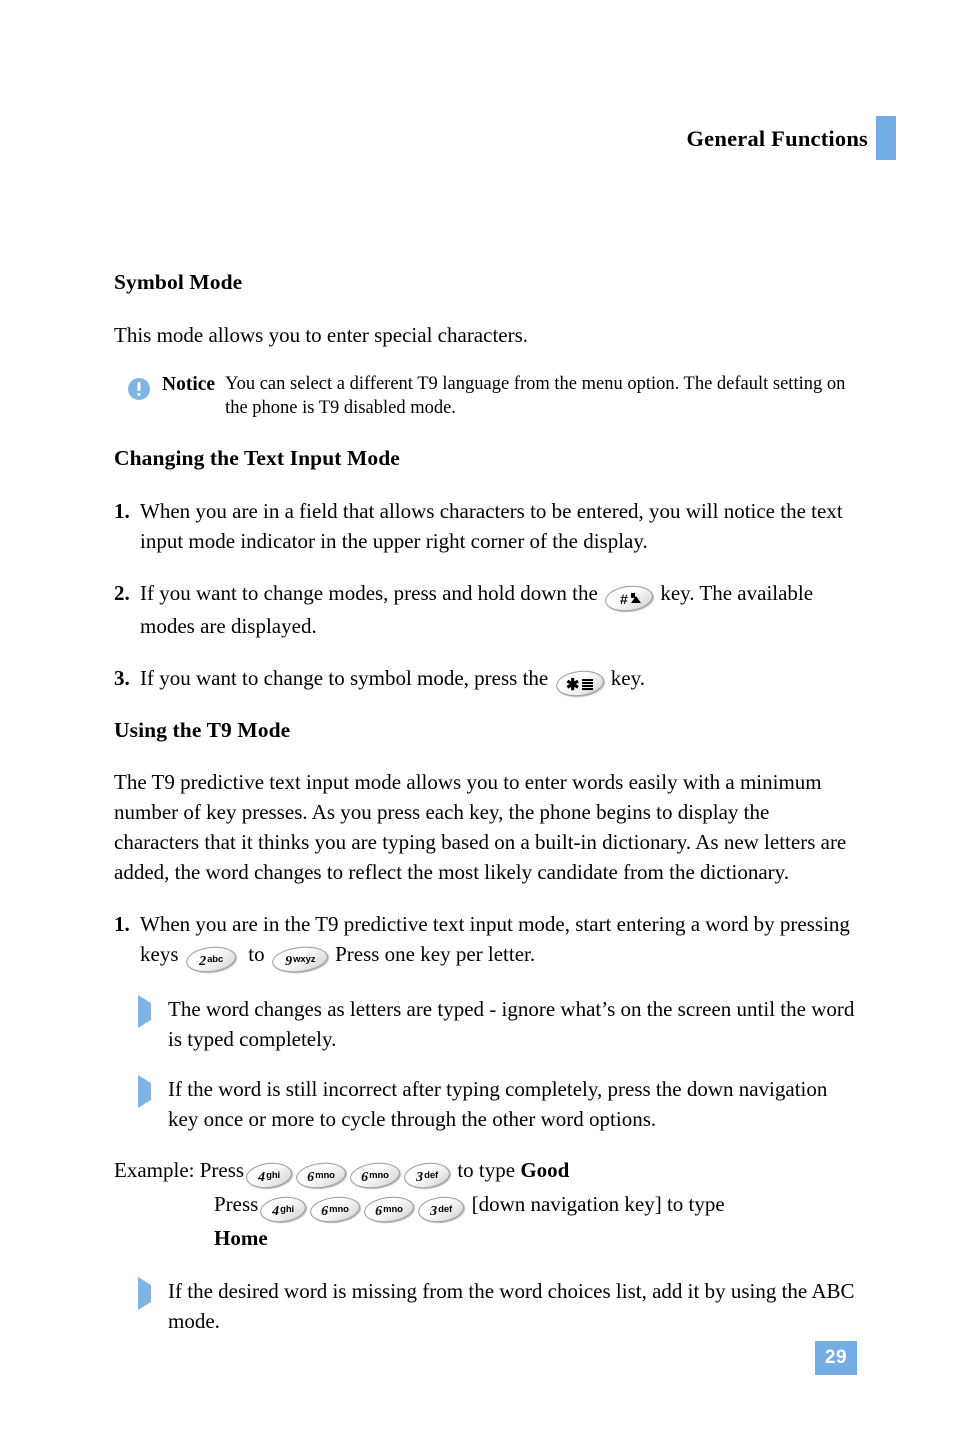  Describe the element at coordinates (435, 954) in the screenshot. I see `list-text-after: Press one key per letter.` at that location.